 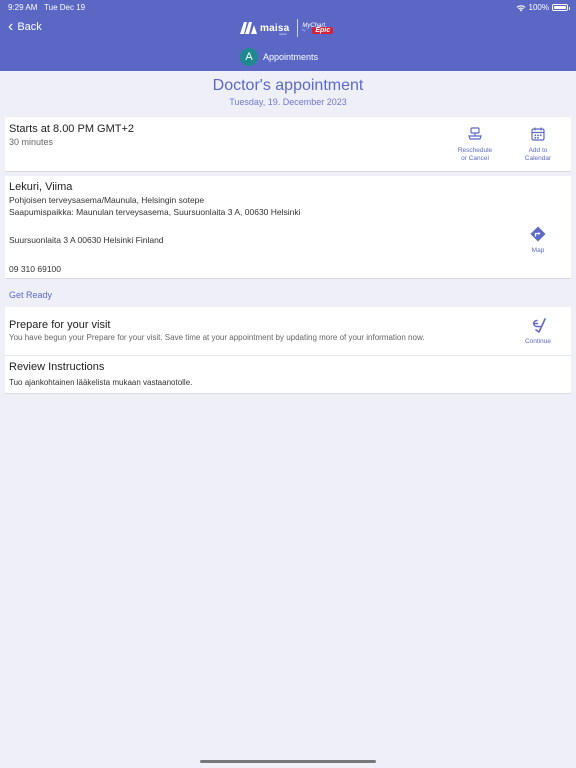 What do you see at coordinates (520, 7) in the screenshot?
I see `wifi-icon` at bounding box center [520, 7].